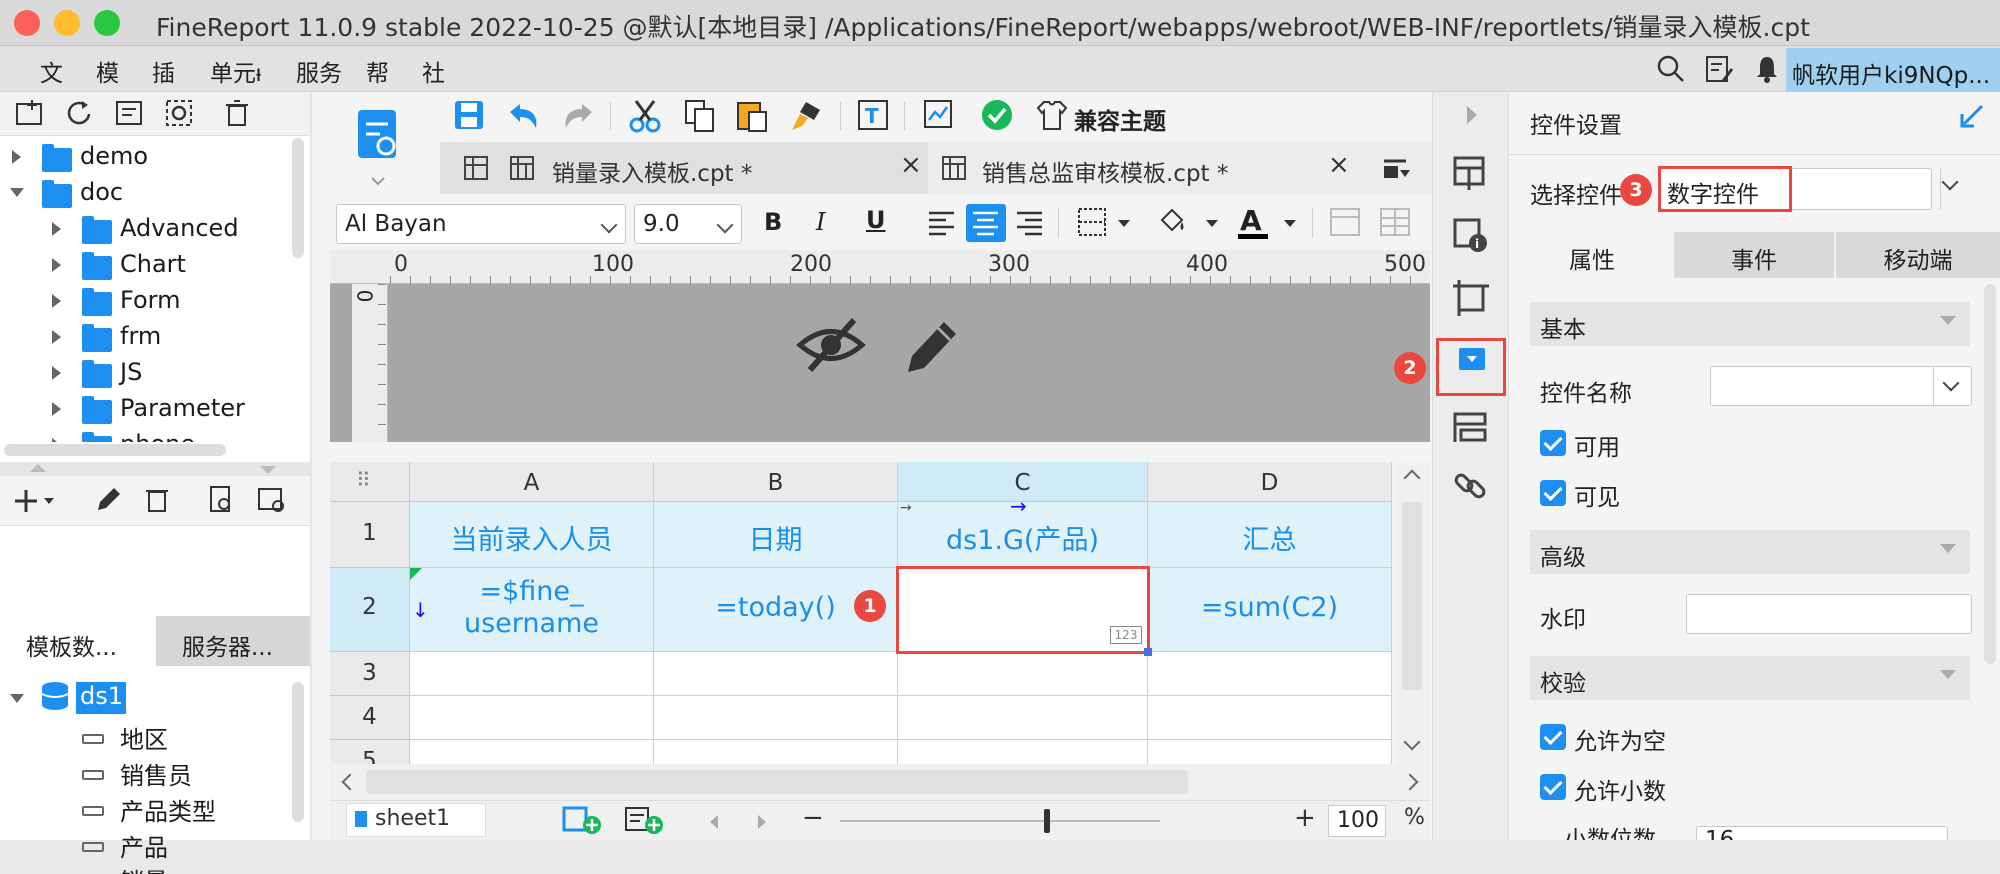 Image resolution: width=2000 pixels, height=874 pixels. What do you see at coordinates (1472, 115) in the screenshot?
I see `expand-right-icon` at bounding box center [1472, 115].